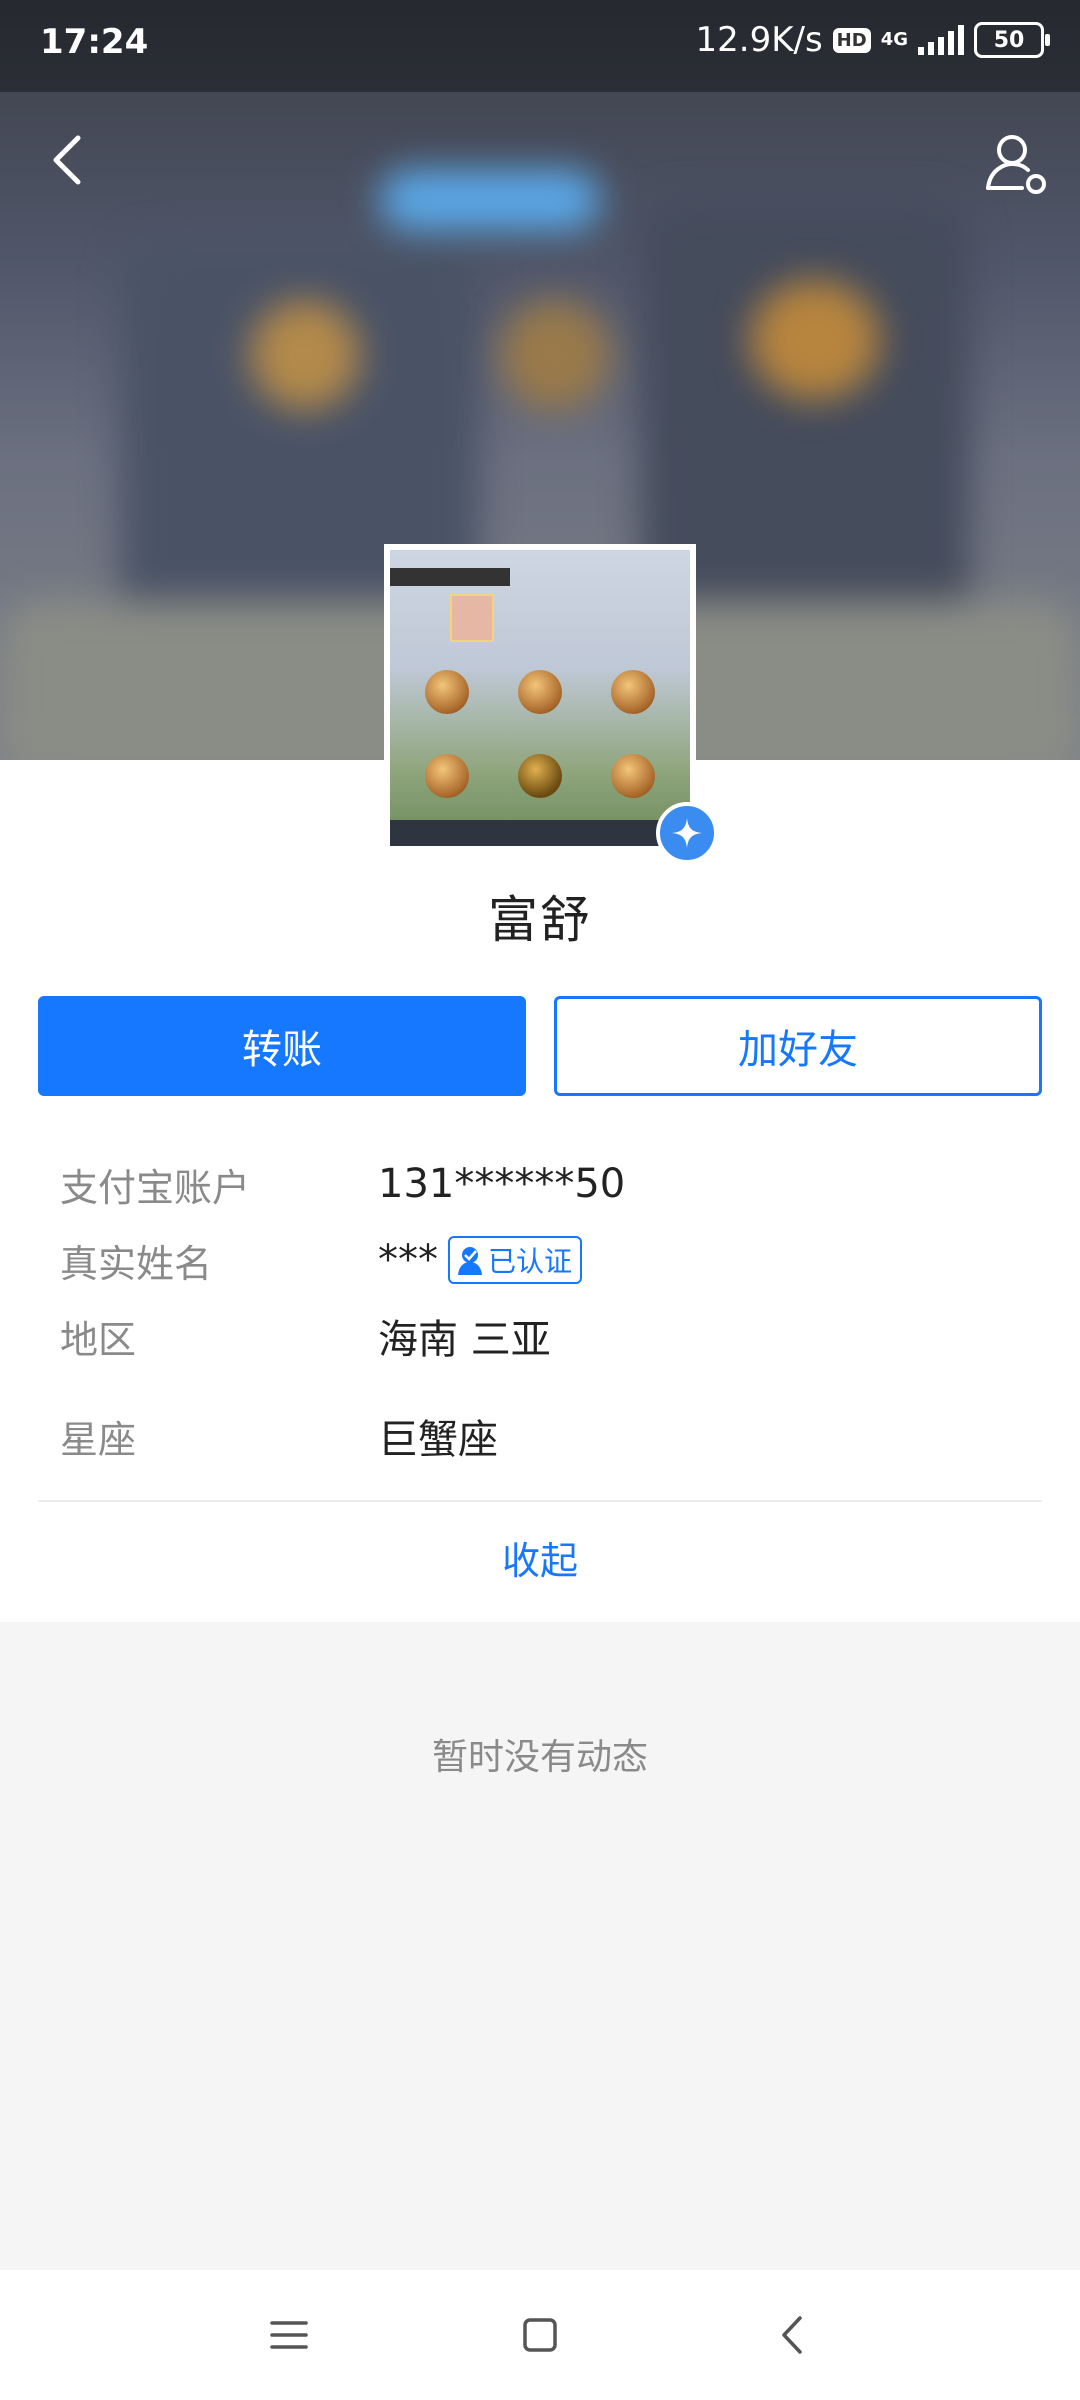 The image size is (1080, 2400). I want to click on certified-badge: 已认证, so click(515, 1260).